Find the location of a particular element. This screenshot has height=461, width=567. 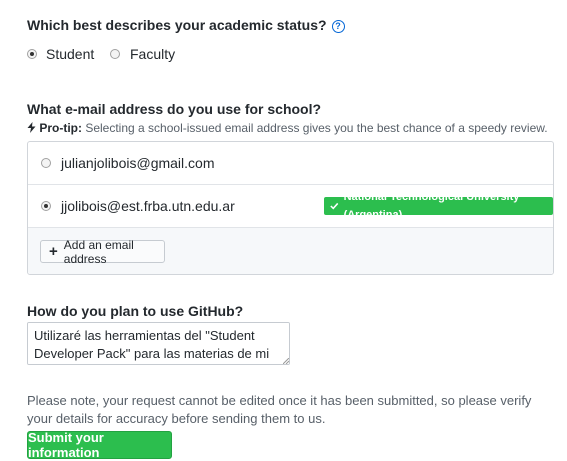

email-option-gmail: julianjolibois@gmail.com is located at coordinates (290, 163).